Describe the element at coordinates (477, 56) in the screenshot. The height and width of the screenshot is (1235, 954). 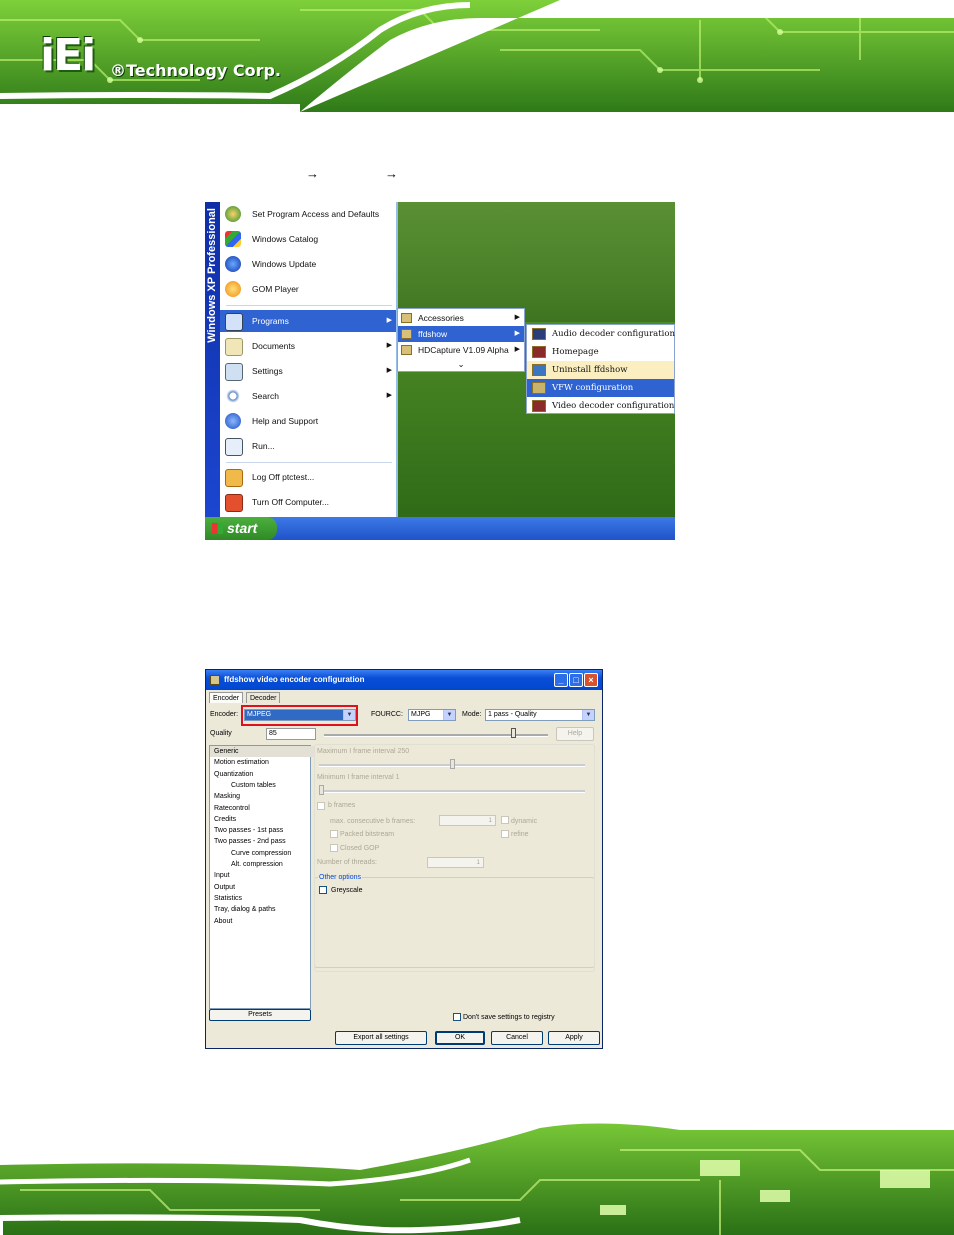
I see `circuit-board-artwork` at that location.